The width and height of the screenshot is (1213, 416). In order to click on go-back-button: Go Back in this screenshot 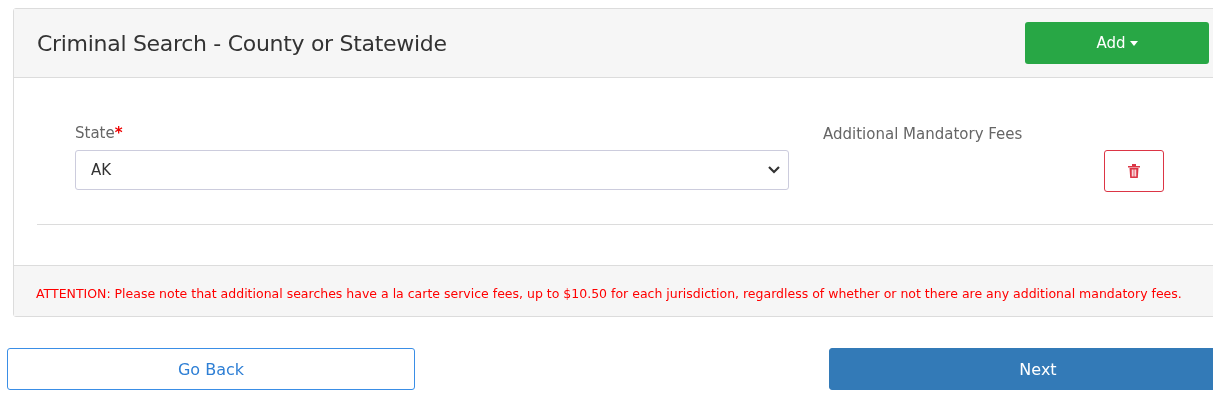, I will do `click(211, 369)`.